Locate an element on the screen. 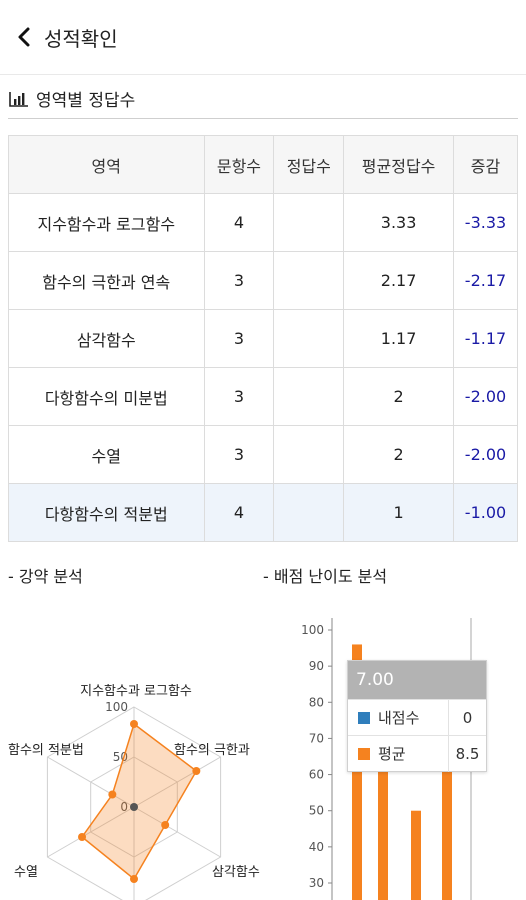  bar-average is located at coordinates (416, 855).